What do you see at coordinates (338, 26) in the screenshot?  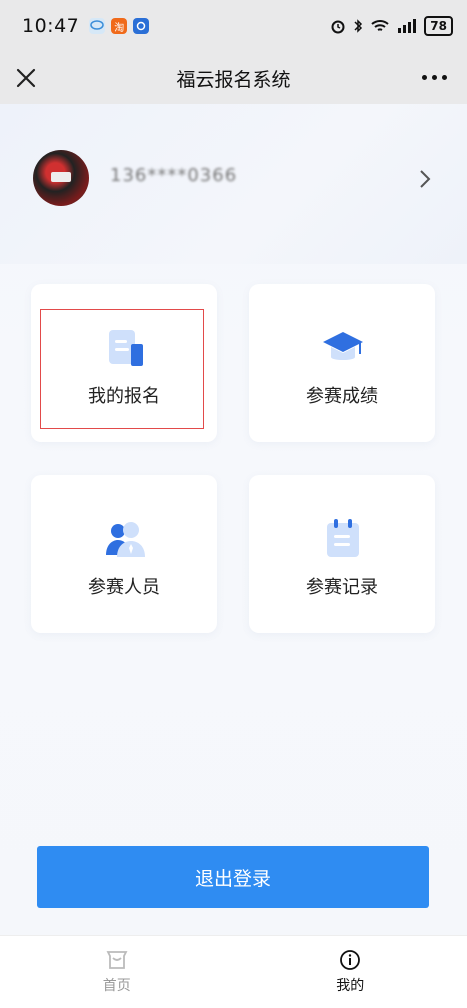 I see `alarm-icon` at bounding box center [338, 26].